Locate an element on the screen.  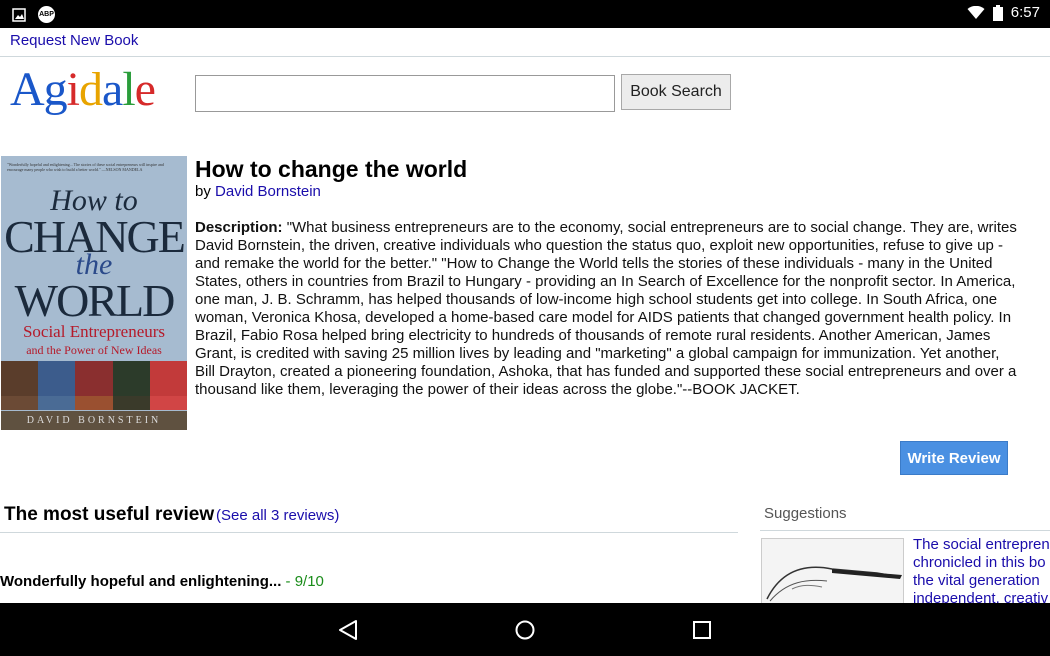
logo-letter: g is located at coordinates (55, 89).